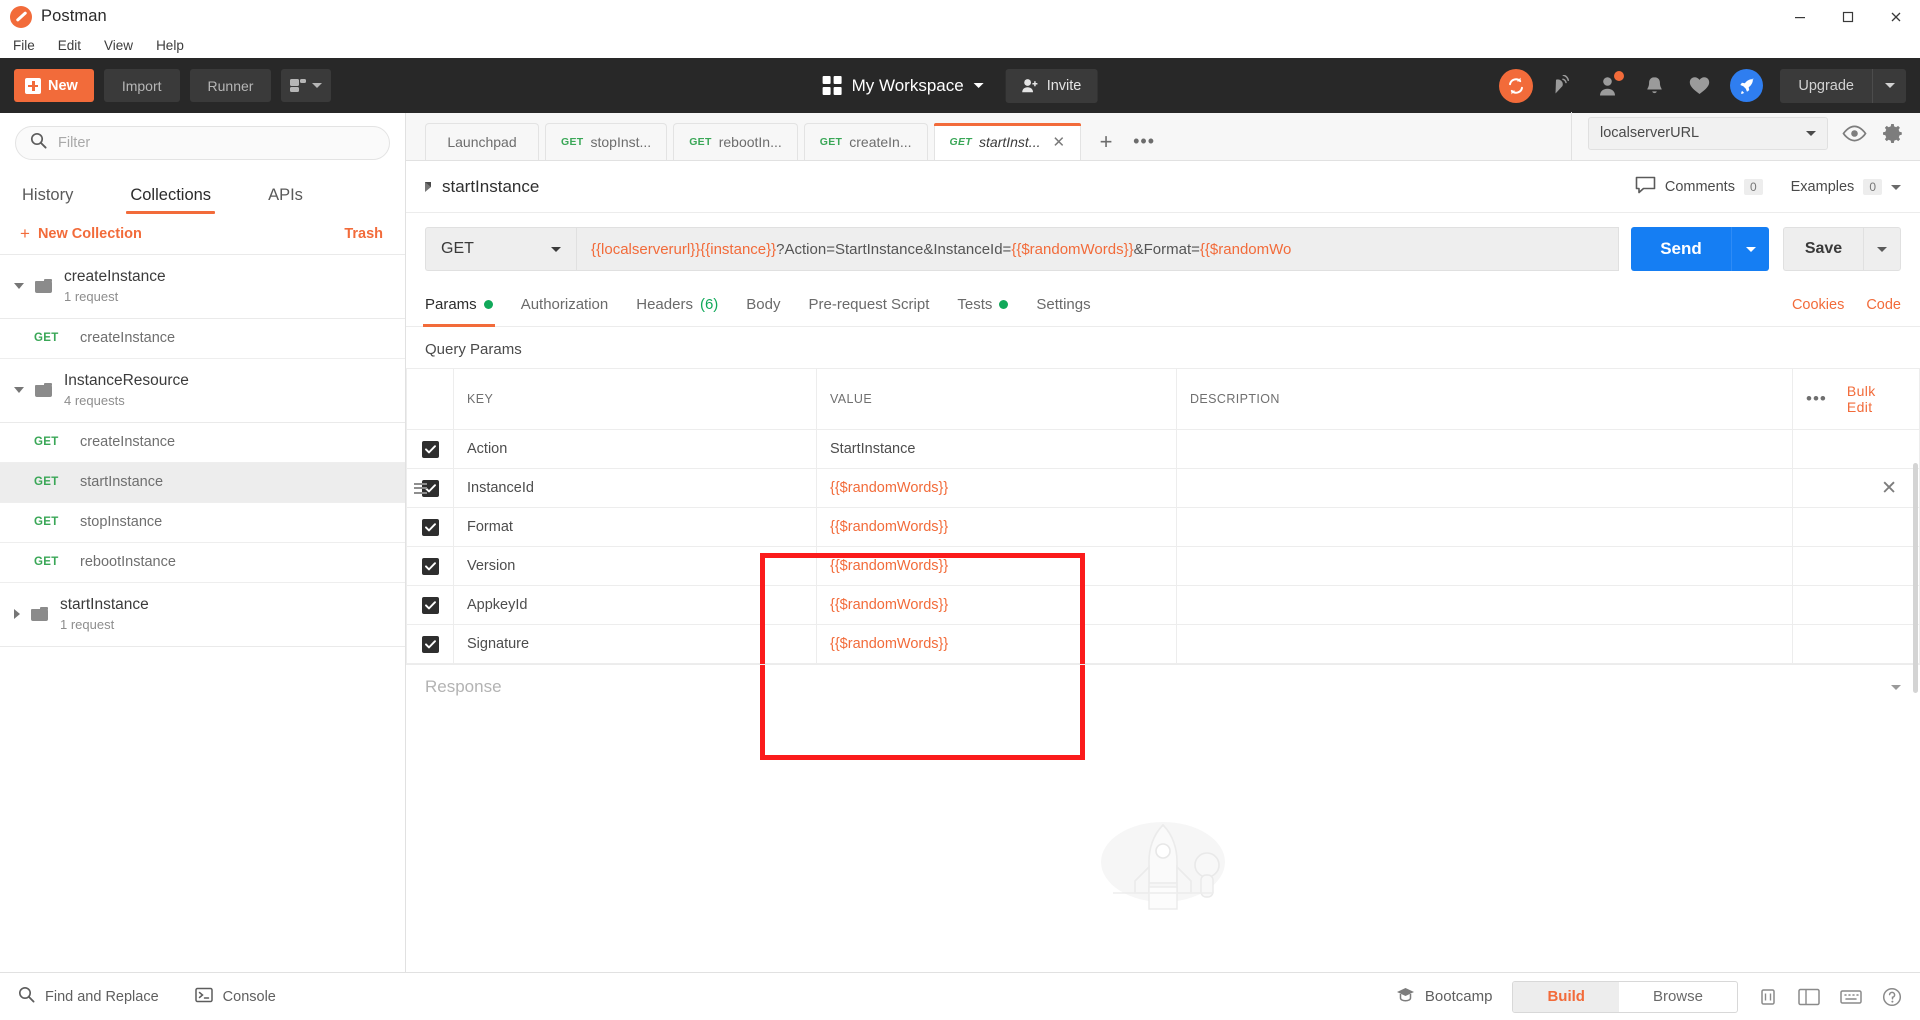  I want to click on collection-item: InstanceResource 4 requests, so click(202, 391).